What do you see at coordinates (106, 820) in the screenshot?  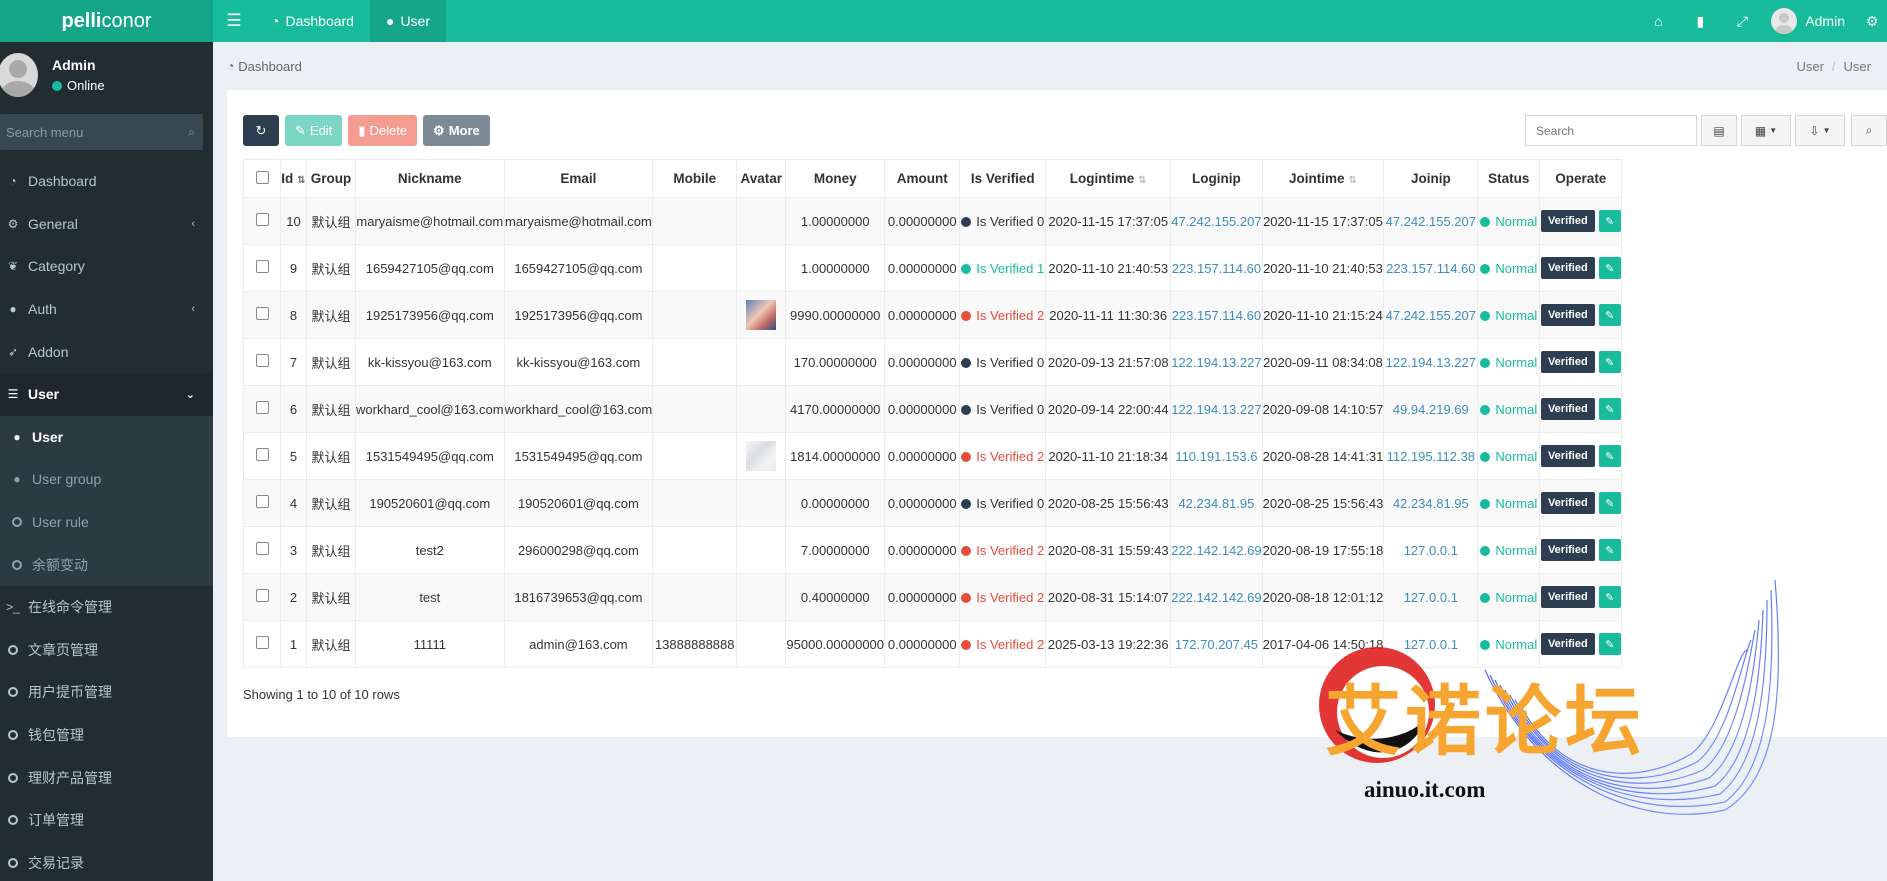 I see `sidebar-item-orders: 订单管理` at bounding box center [106, 820].